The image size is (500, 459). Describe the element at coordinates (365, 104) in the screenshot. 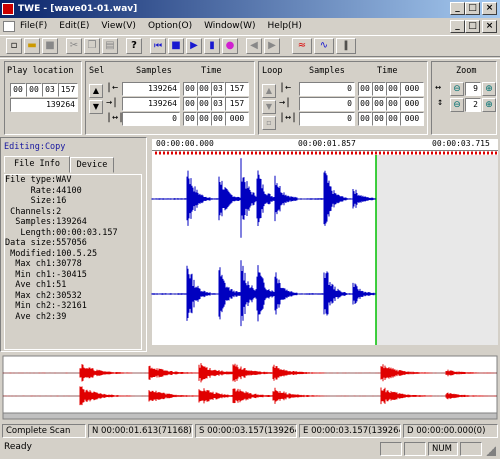

I see `loop-end-hh: 00` at that location.